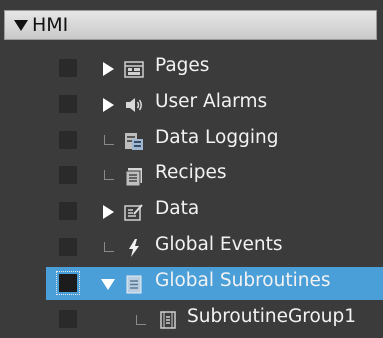 This screenshot has height=338, width=383. I want to click on tree-item-label: Global Events, so click(219, 244).